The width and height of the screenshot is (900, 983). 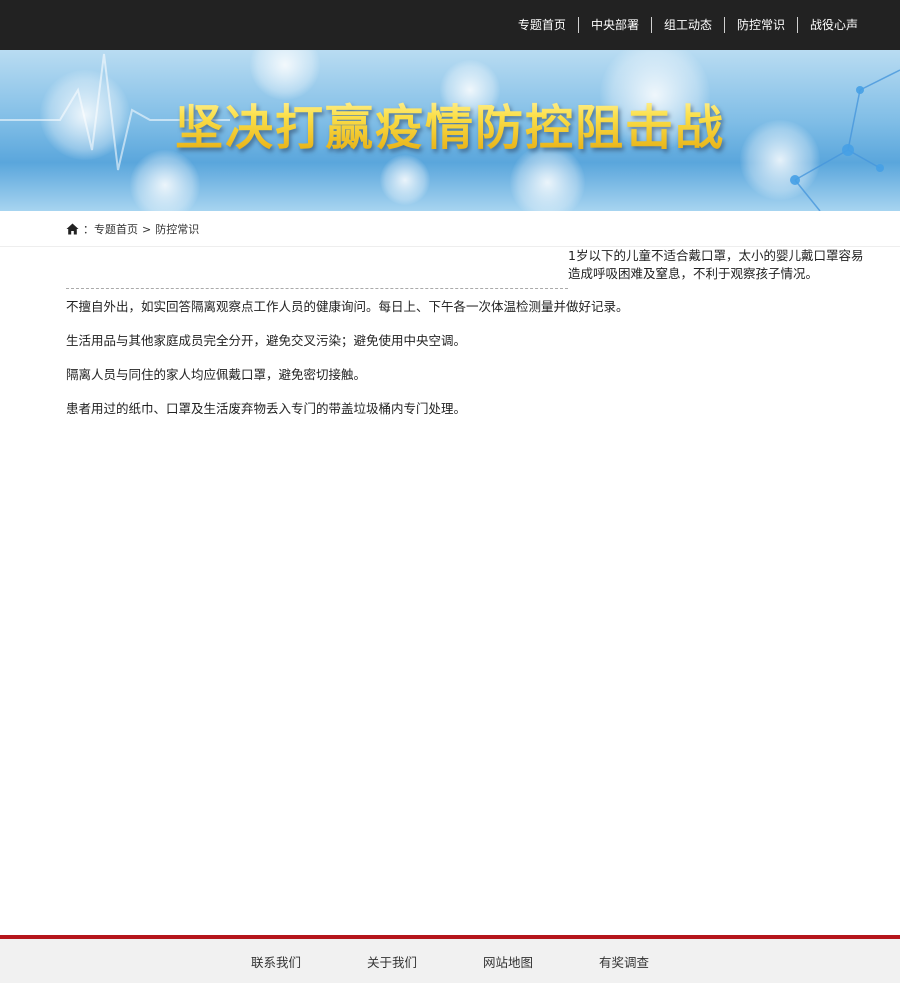 I want to click on footer-link-contact: 联系我们, so click(x=276, y=961).